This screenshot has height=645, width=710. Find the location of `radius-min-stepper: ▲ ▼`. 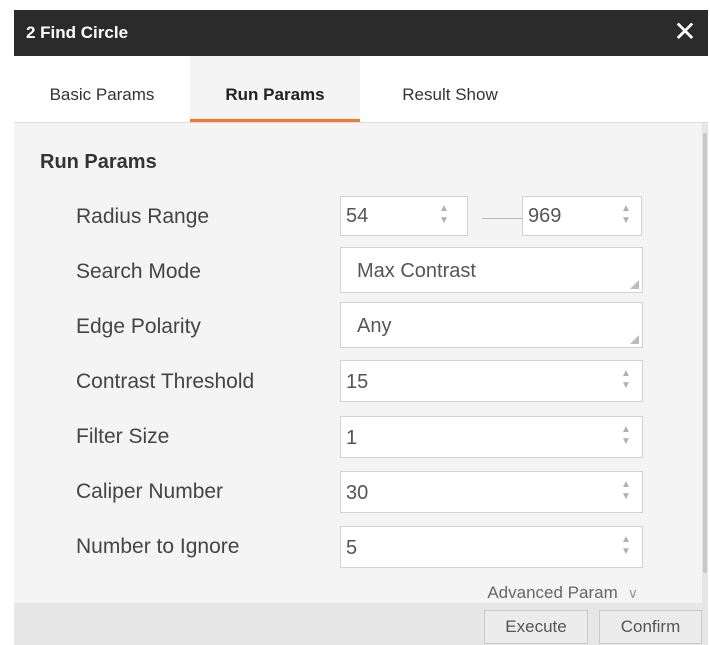

radius-min-stepper: ▲ ▼ is located at coordinates (446, 216).